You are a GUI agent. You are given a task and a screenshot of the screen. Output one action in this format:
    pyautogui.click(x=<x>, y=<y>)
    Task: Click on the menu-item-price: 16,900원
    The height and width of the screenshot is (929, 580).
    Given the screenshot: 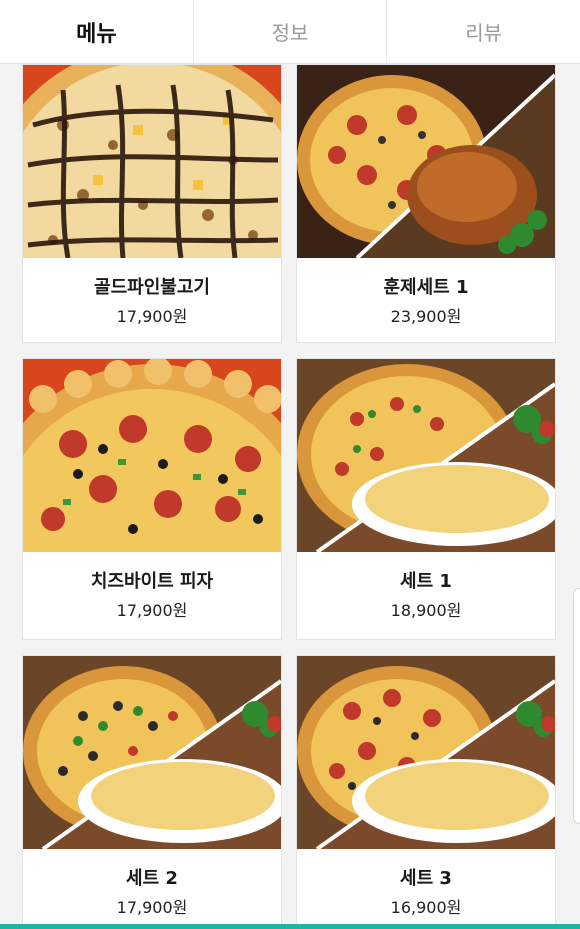 What is the action you would take?
    pyautogui.click(x=426, y=907)
    